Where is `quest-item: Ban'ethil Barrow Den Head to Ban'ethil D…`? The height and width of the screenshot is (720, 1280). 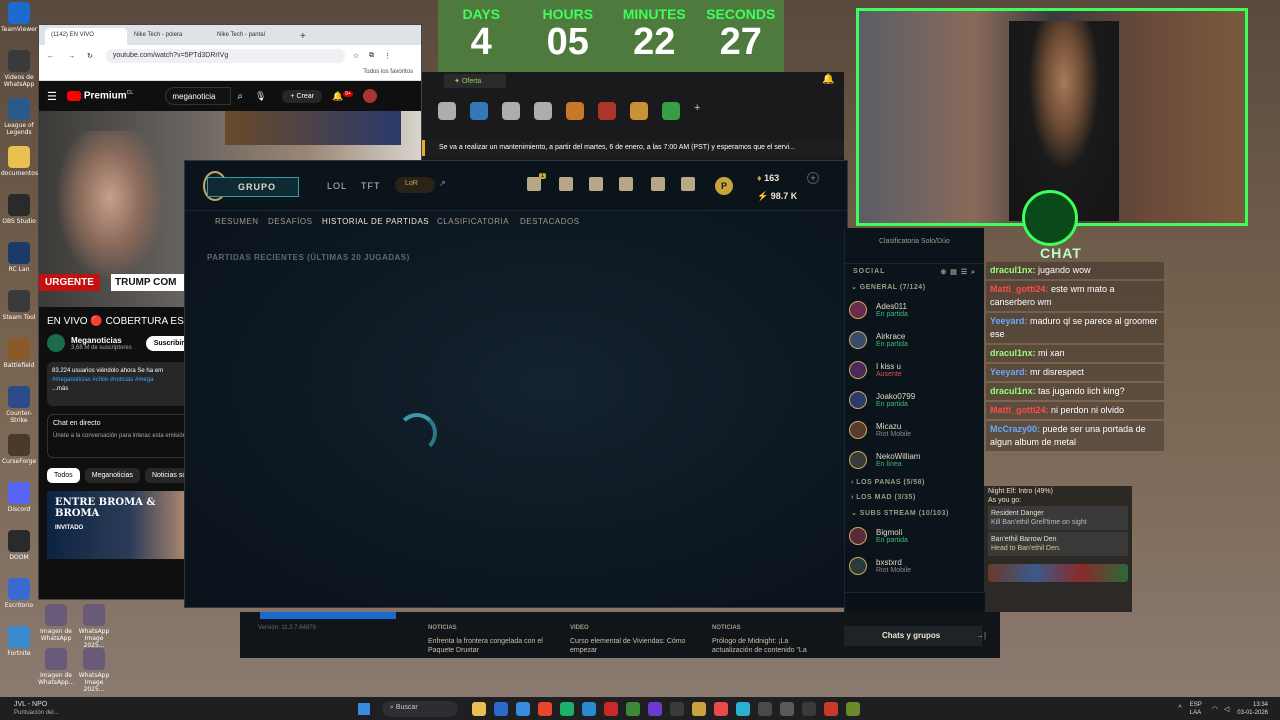
quest-item: Ban'ethil Barrow Den Head to Ban'ethil D… is located at coordinates (1058, 544).